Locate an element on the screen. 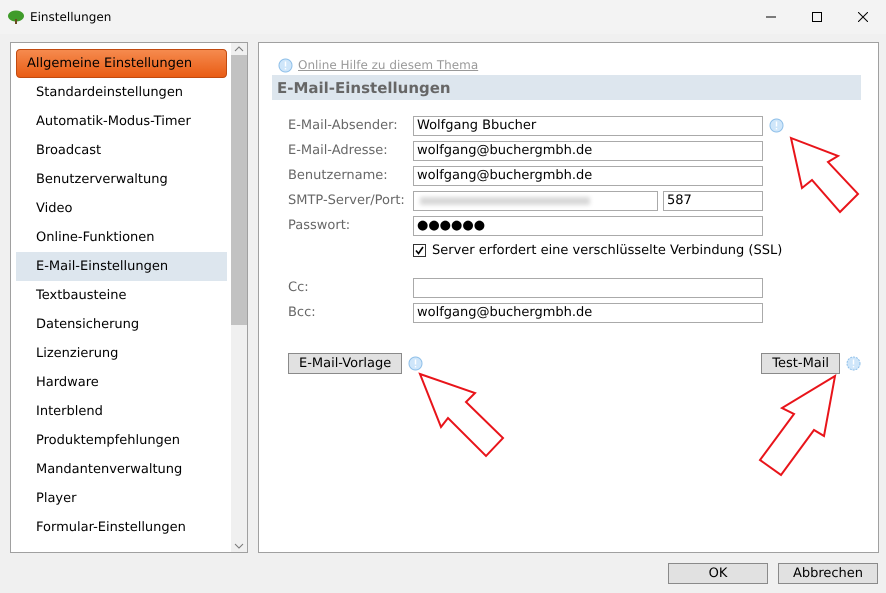  sidebar-item: Lizenzierung is located at coordinates (121, 353).